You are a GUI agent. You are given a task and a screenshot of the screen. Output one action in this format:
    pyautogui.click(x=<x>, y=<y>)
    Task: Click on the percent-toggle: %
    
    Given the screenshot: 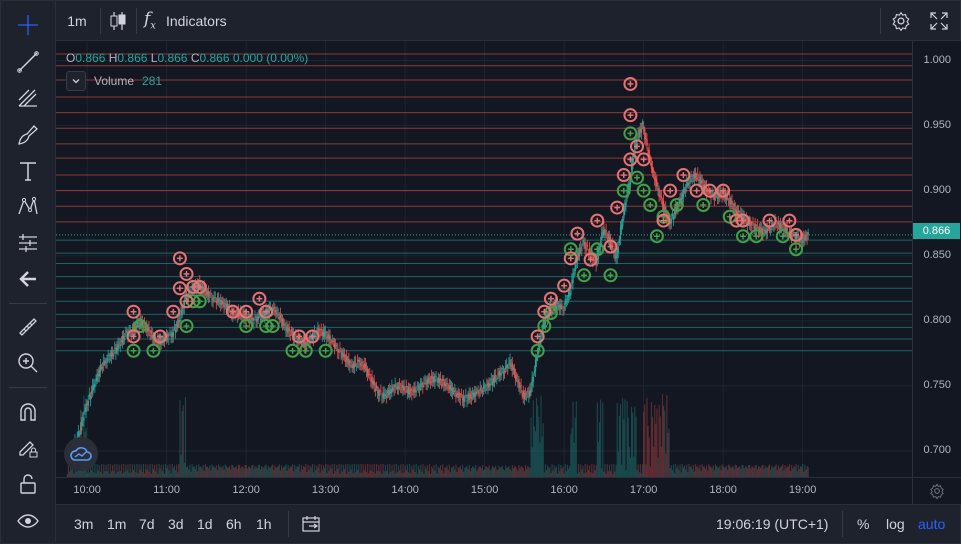 What is the action you would take?
    pyautogui.click(x=863, y=524)
    